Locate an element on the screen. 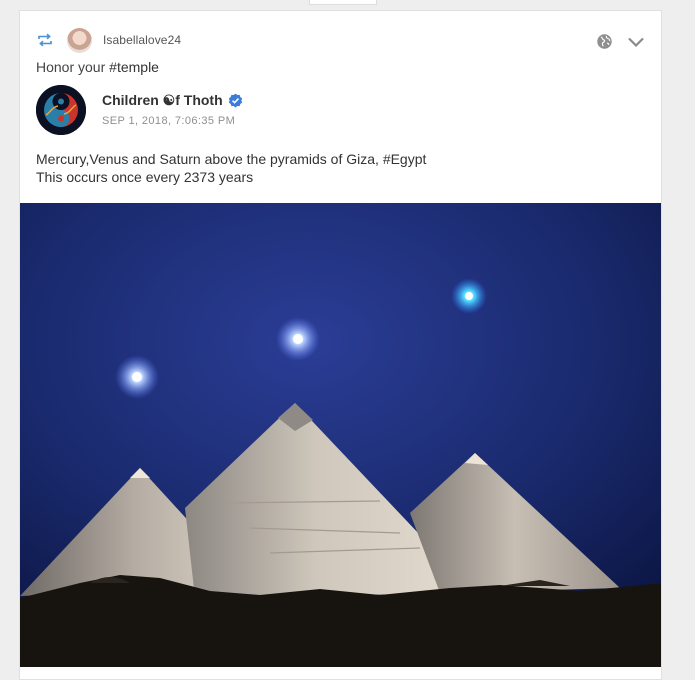 The image size is (695, 680). sharer-avatar is located at coordinates (79, 40).